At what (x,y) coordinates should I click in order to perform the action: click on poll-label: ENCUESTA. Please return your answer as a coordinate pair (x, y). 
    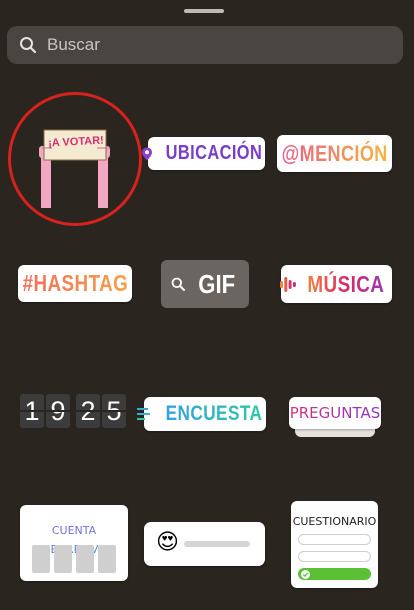
    Looking at the image, I should click on (214, 413).